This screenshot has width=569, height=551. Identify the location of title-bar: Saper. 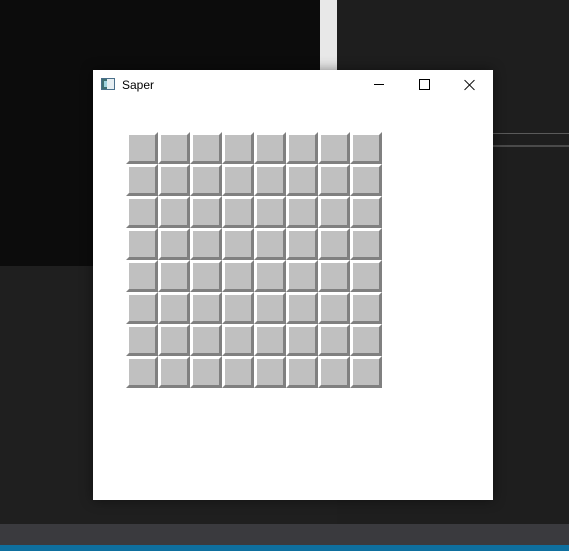
(293, 85).